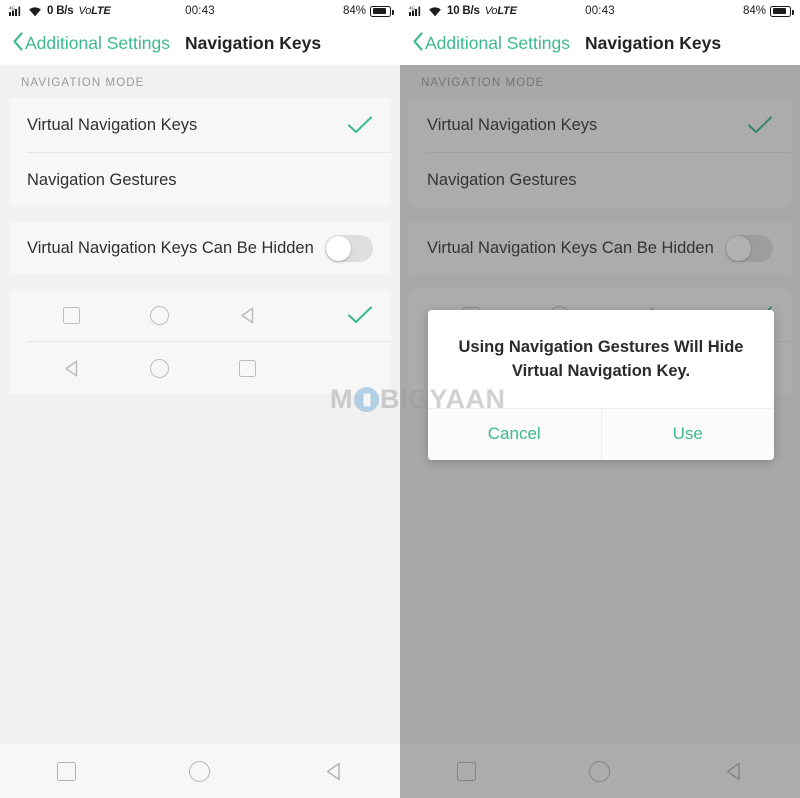 This screenshot has height=798, width=800. I want to click on network-rate-label: 0 B/s, so click(60, 11).